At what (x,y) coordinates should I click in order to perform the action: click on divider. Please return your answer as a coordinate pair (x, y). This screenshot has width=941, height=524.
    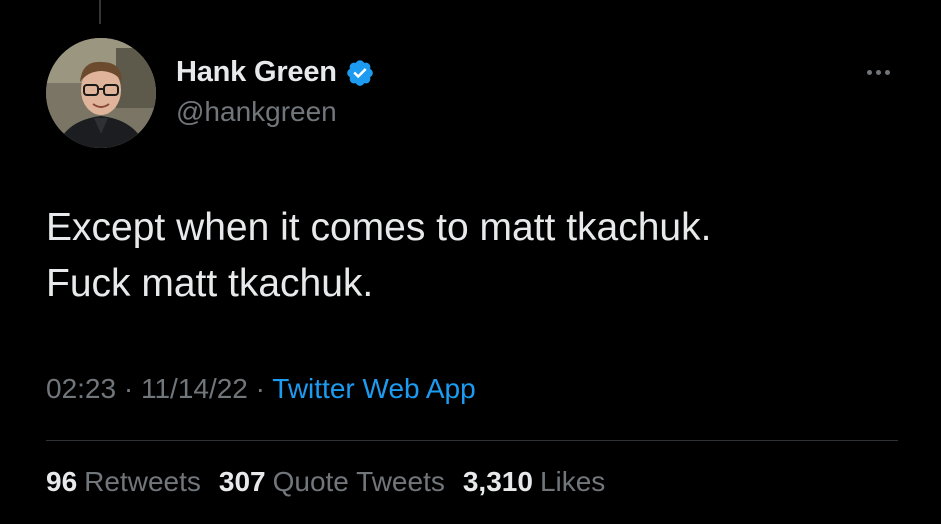
    Looking at the image, I should click on (472, 440).